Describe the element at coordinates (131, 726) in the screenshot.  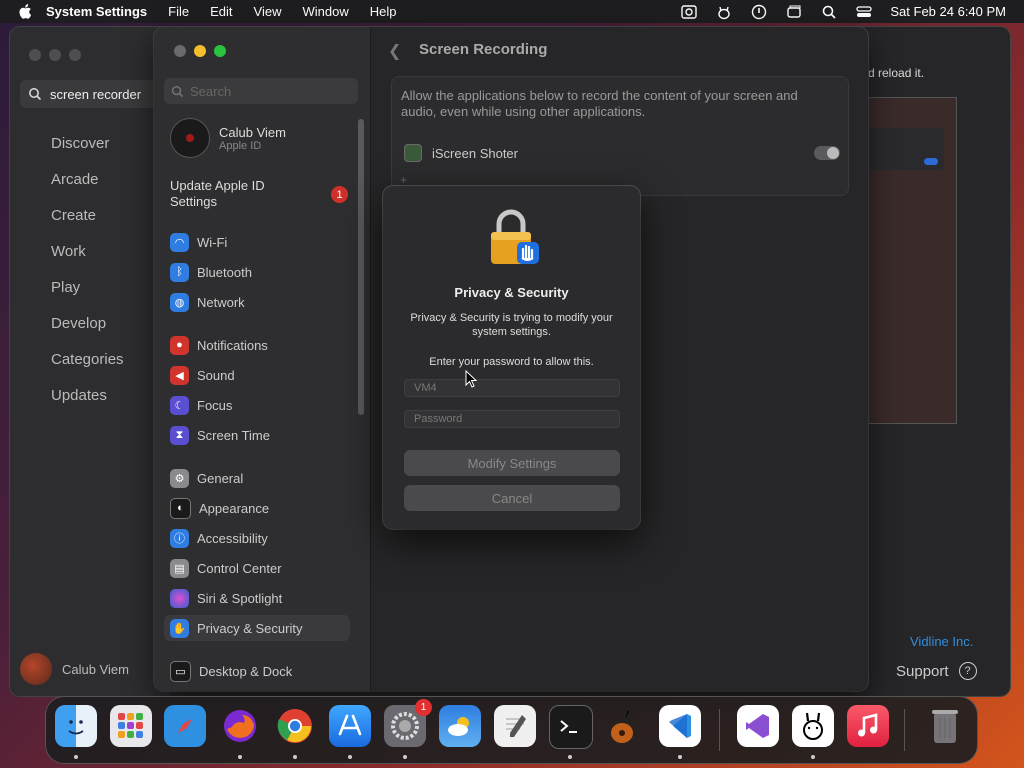
I see `launchpad-icon` at that location.